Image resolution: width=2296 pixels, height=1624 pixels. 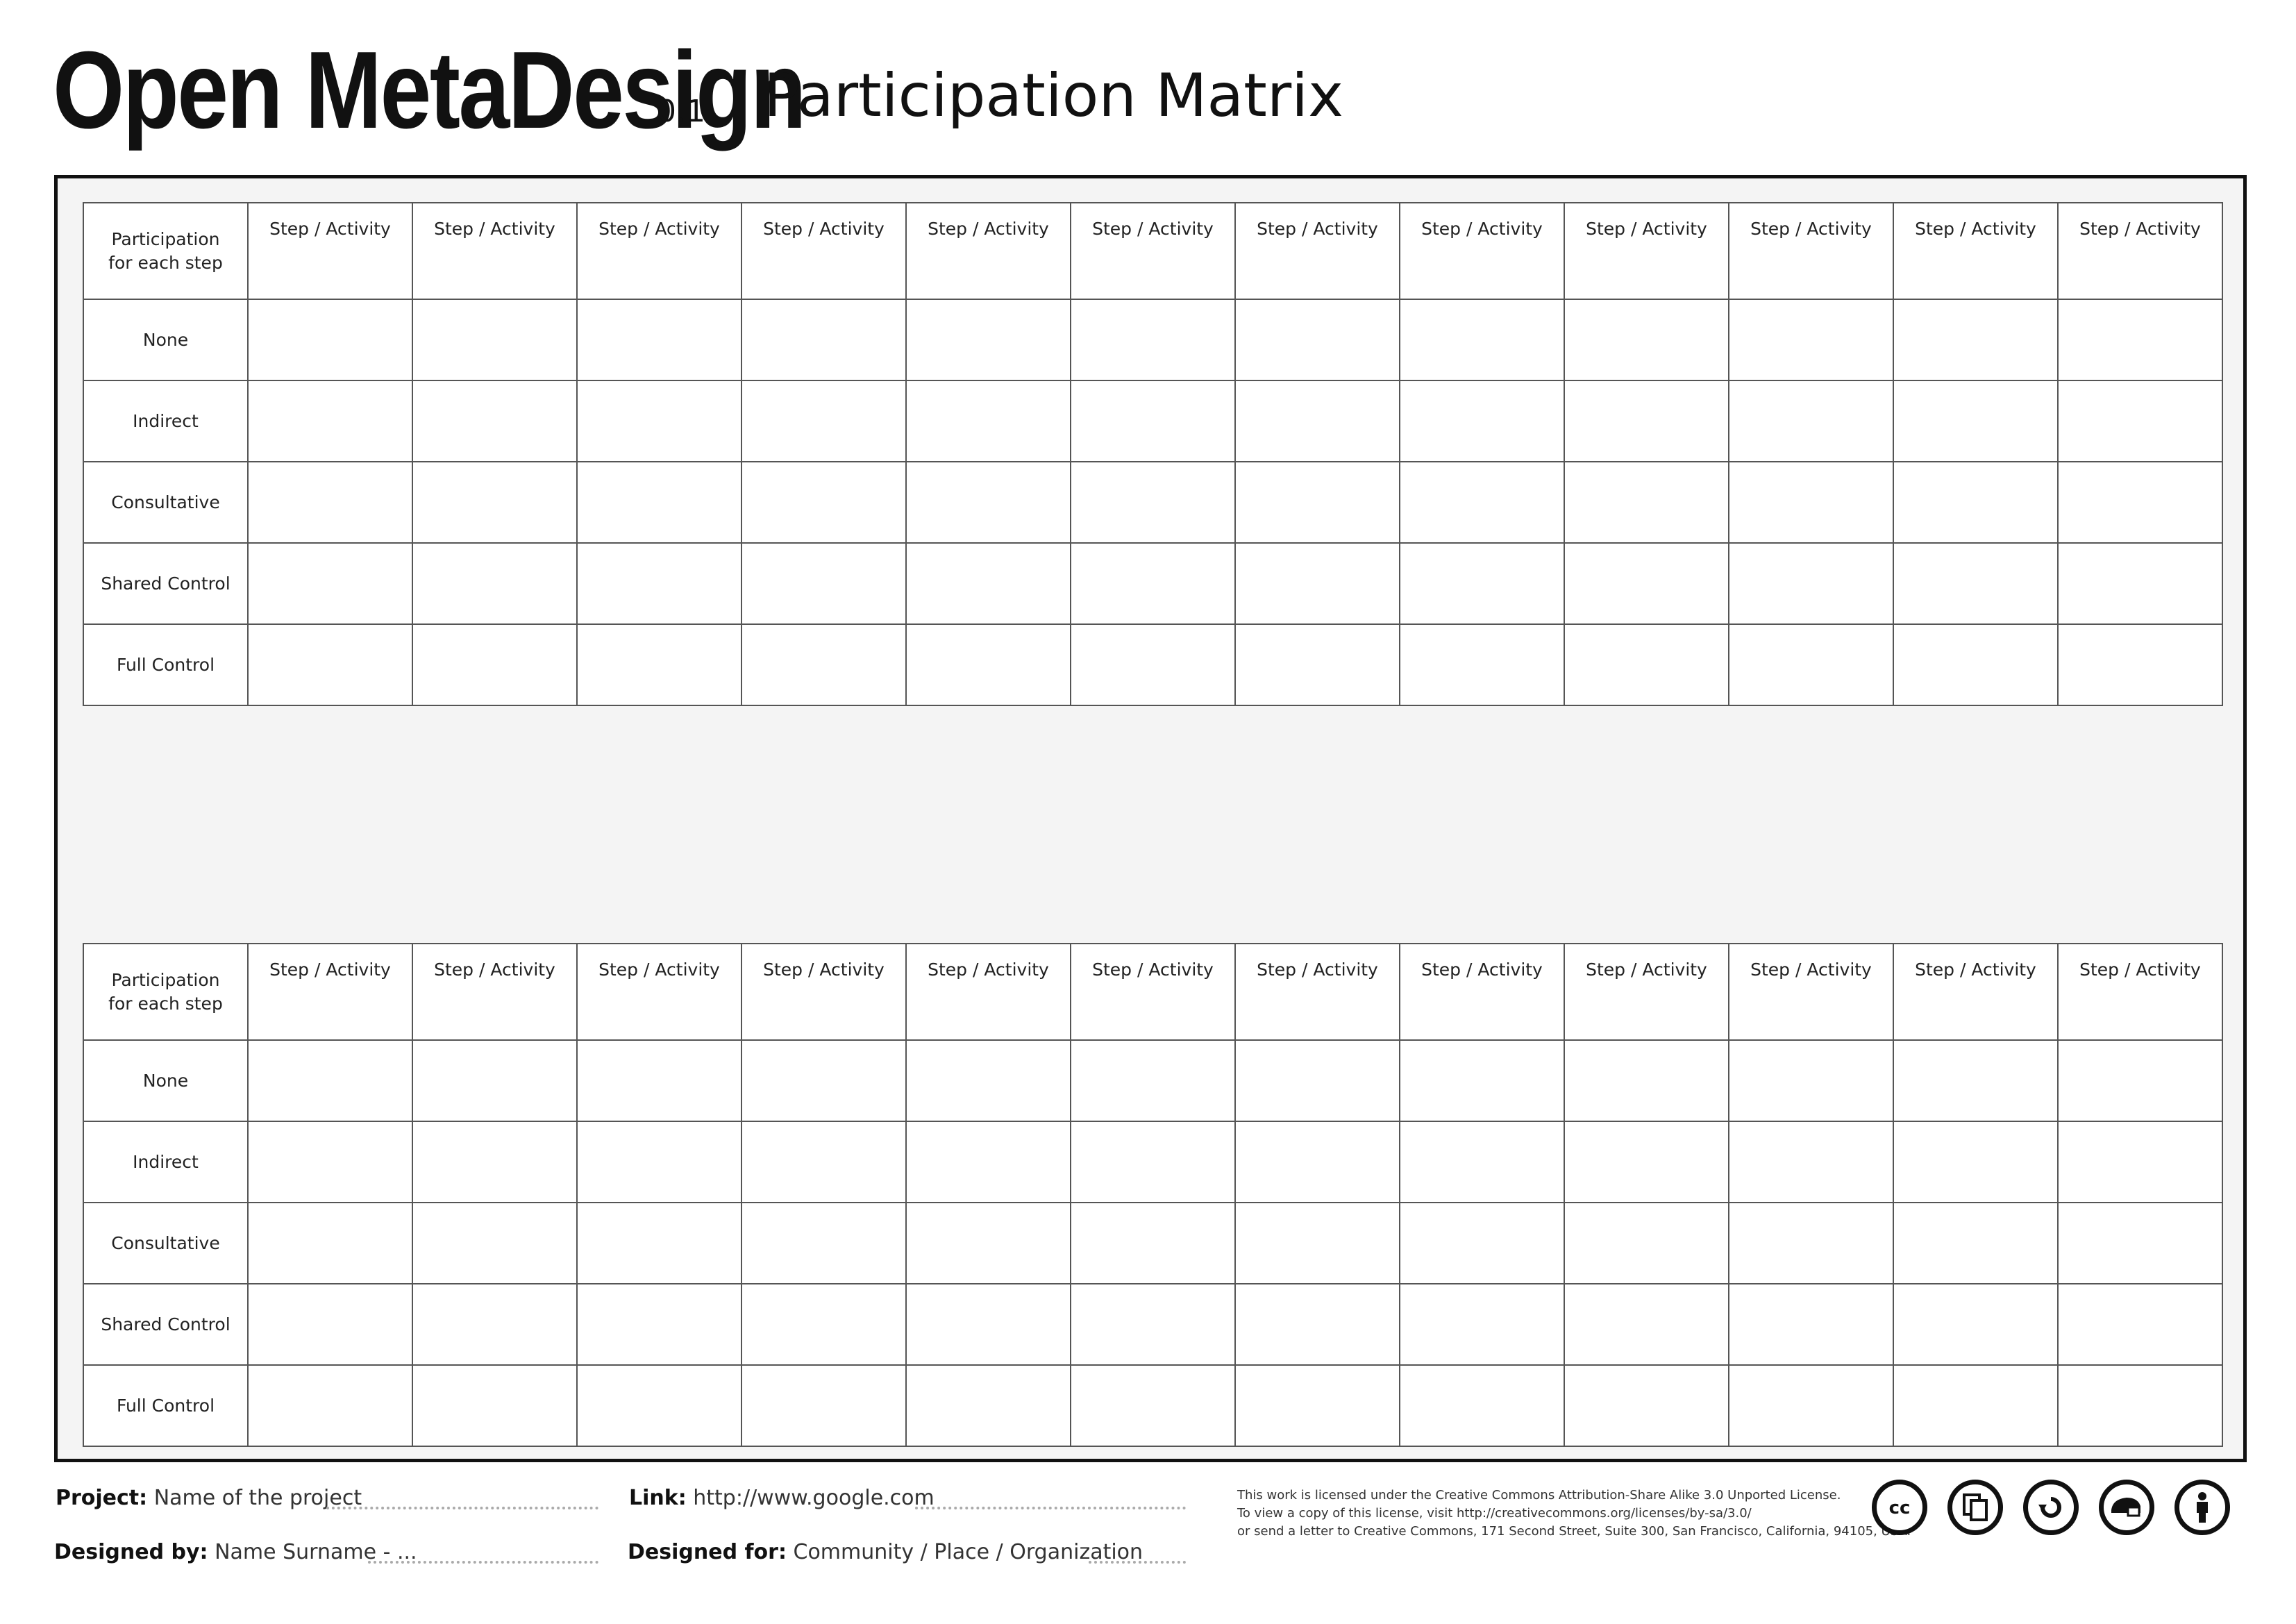 I want to click on link-value: http://www.google.com, so click(x=814, y=1498).